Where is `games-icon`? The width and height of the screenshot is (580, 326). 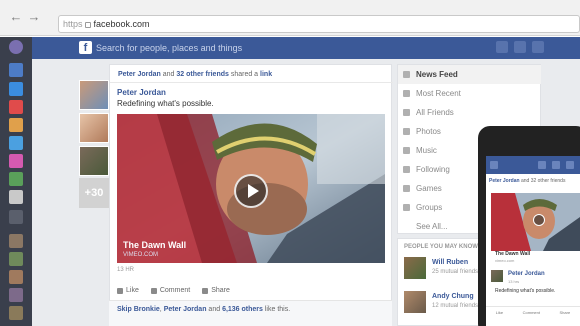 games-icon is located at coordinates (406, 188).